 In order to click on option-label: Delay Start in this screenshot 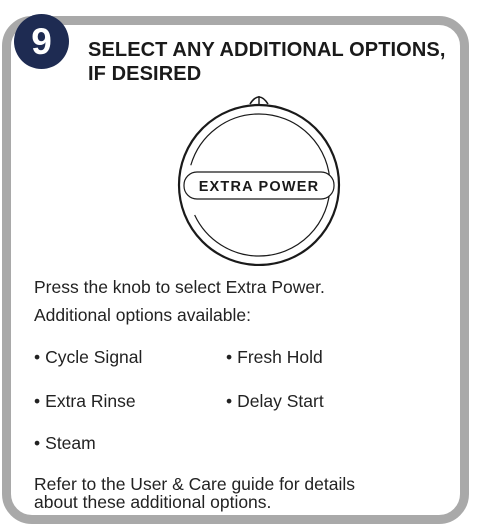, I will do `click(280, 401)`.